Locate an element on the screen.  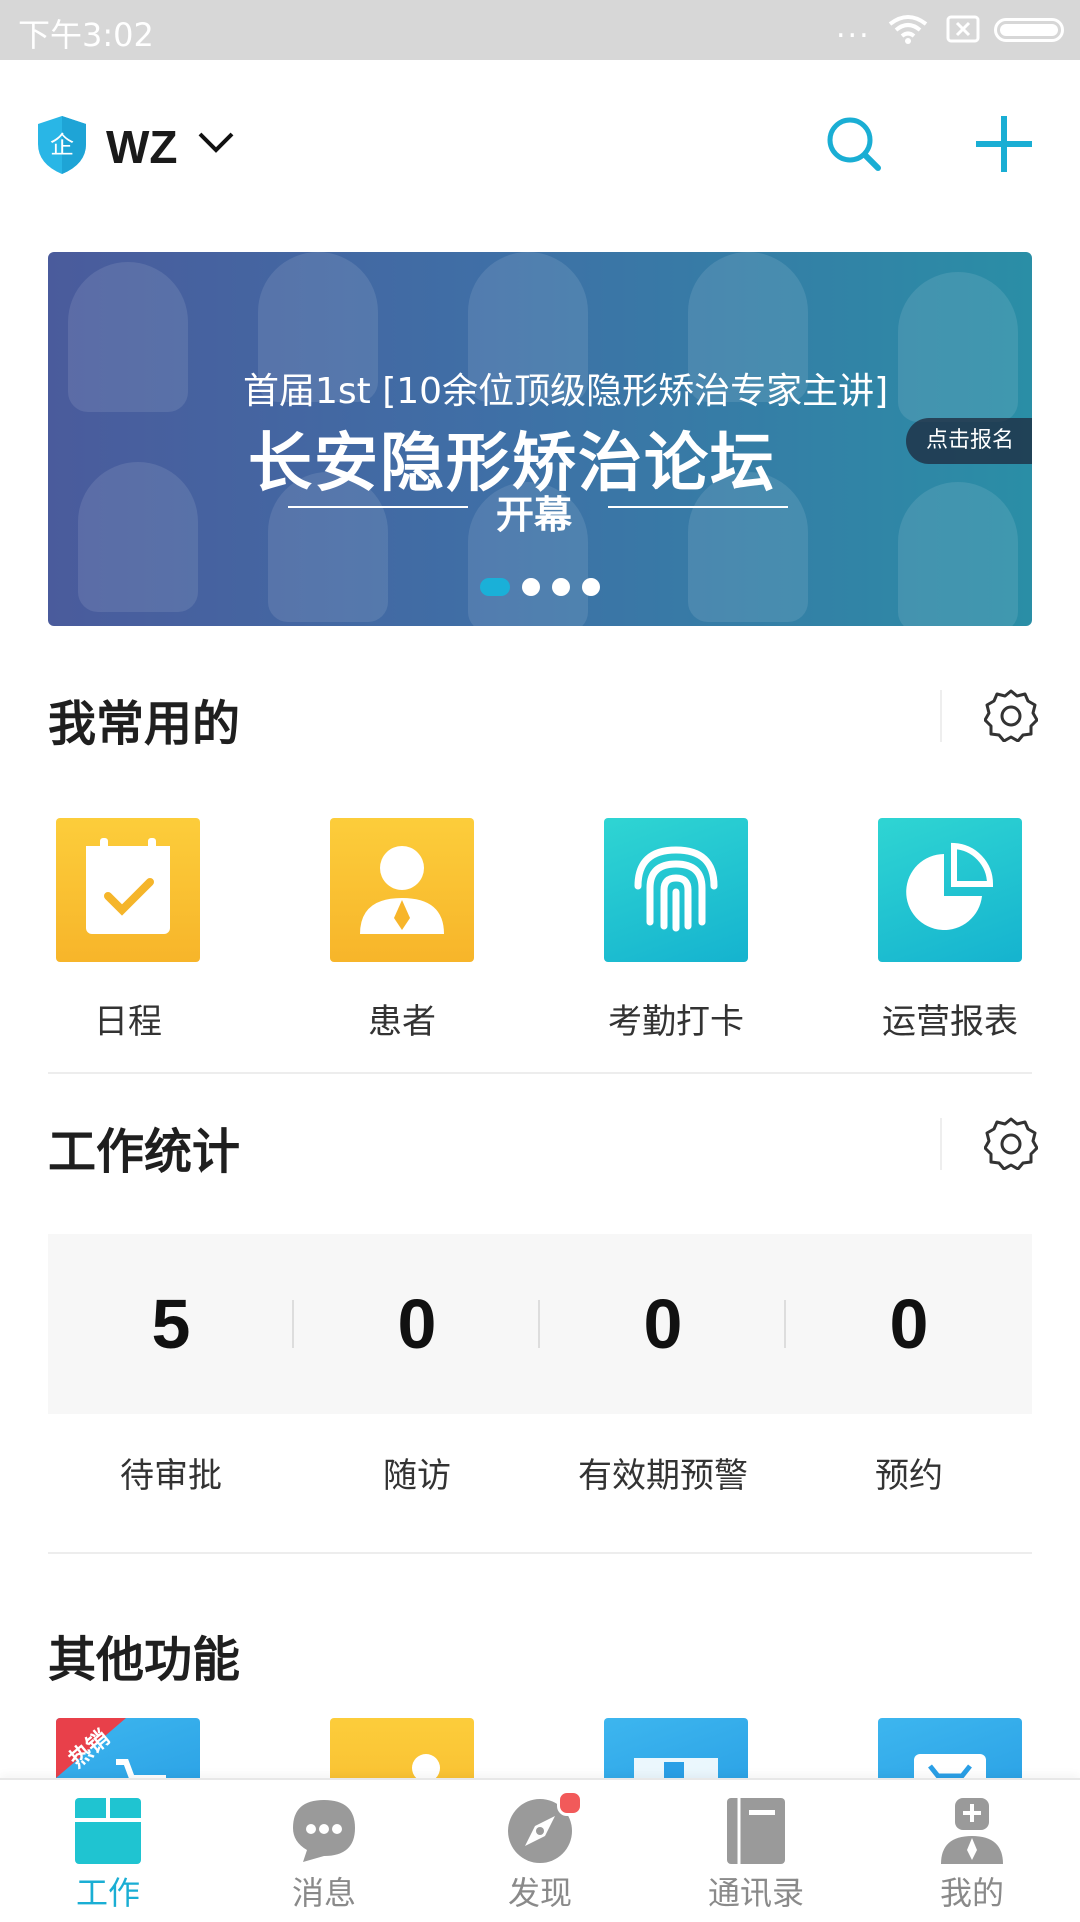
stat-value-follow-up: 0 is located at coordinates (417, 1324).